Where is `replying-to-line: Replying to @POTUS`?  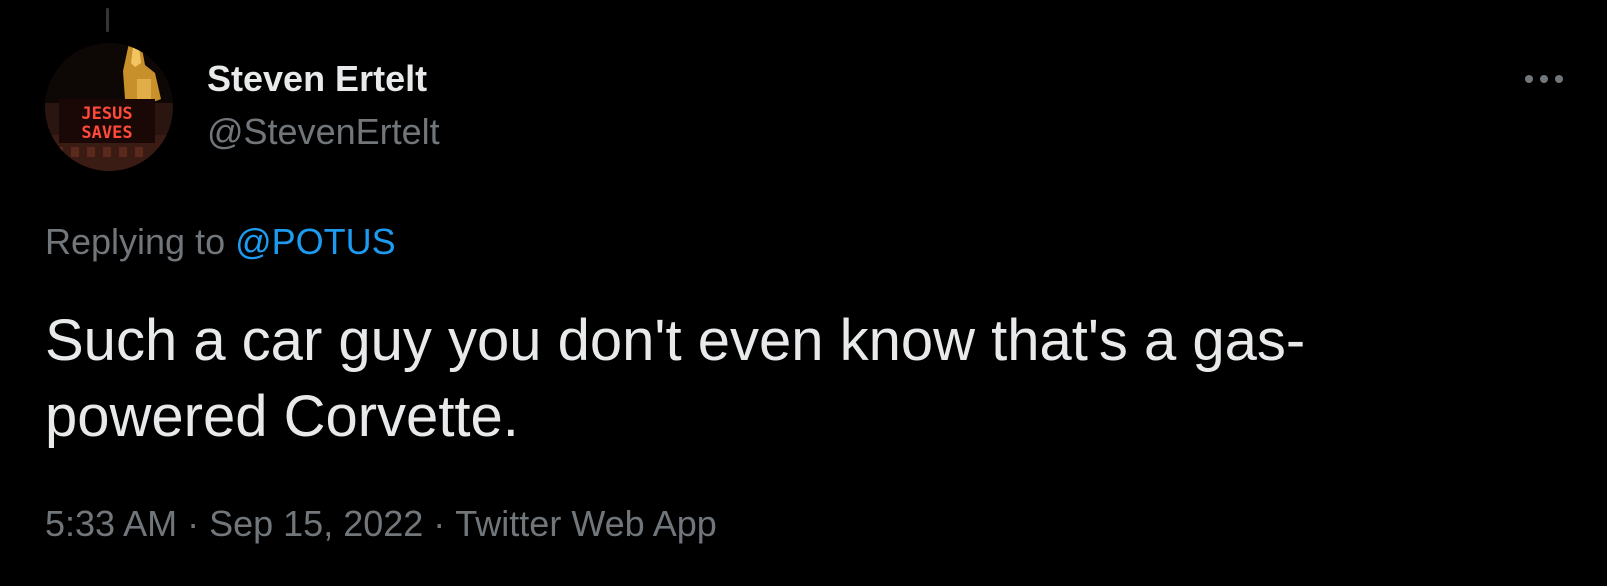 replying-to-line: Replying to @POTUS is located at coordinates (220, 242).